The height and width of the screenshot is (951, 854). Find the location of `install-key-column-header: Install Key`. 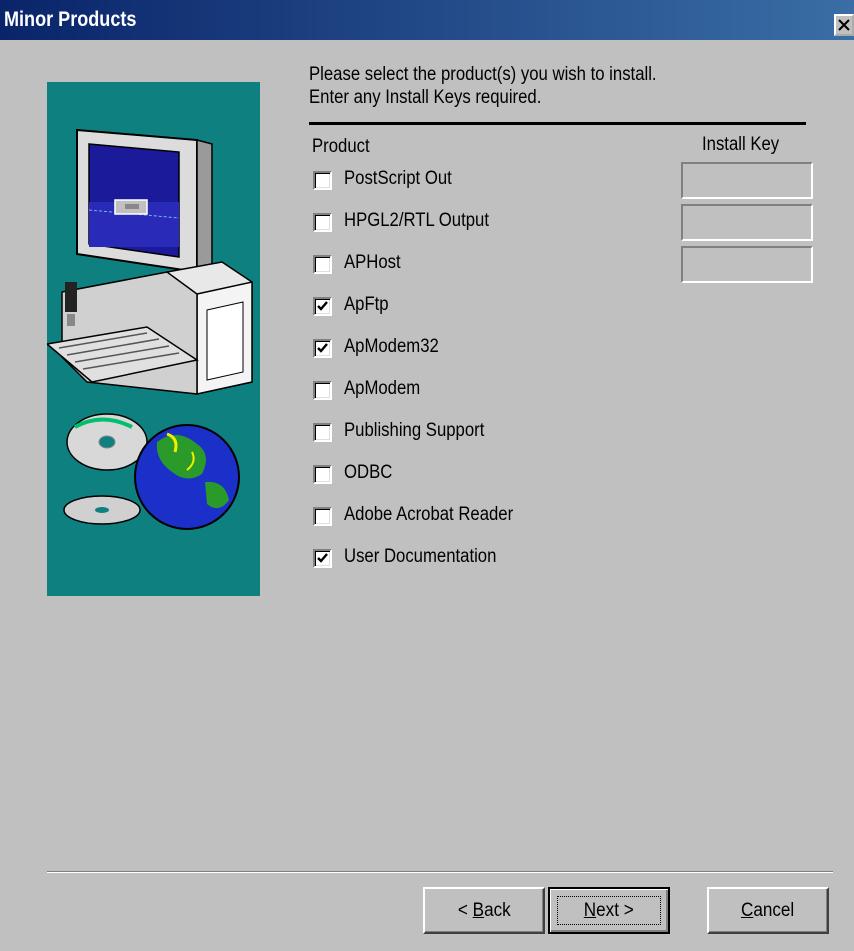

install-key-column-header: Install Key is located at coordinates (741, 144).